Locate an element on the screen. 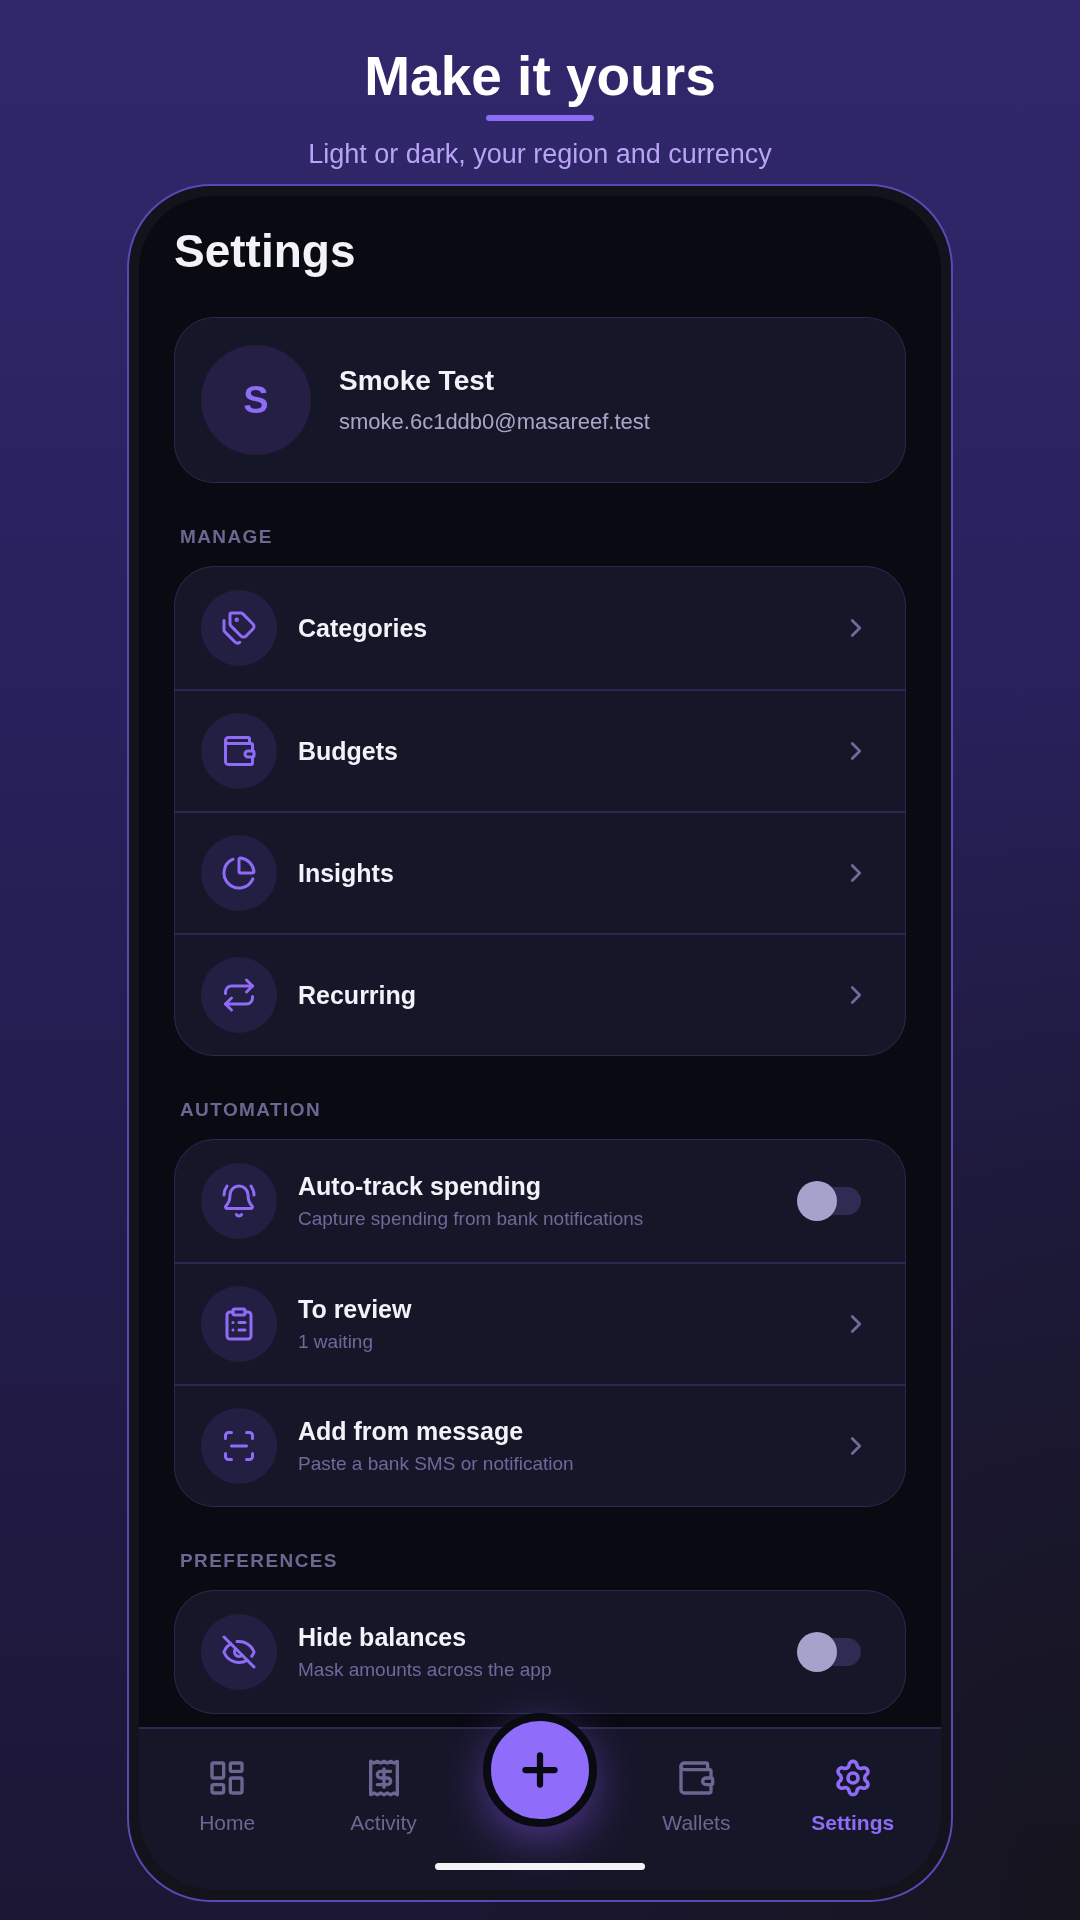  section-label: MANAGE is located at coordinates (226, 537).